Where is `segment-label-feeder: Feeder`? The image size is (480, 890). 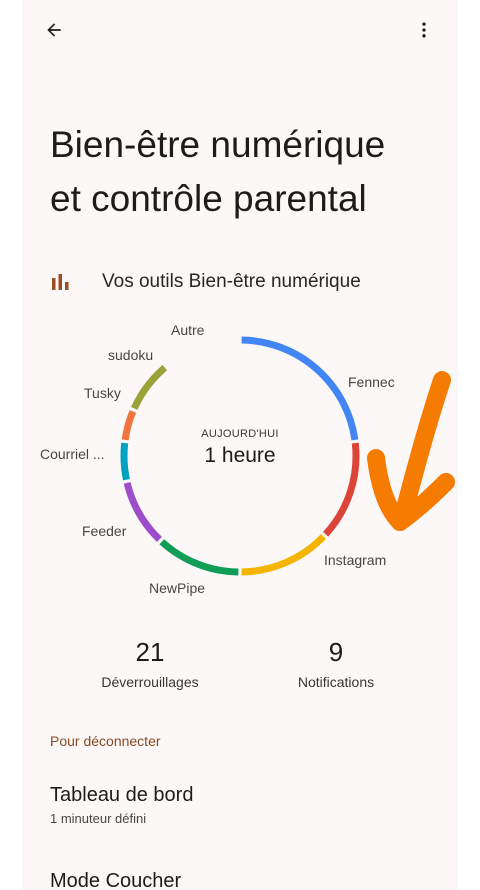
segment-label-feeder: Feeder is located at coordinates (104, 531).